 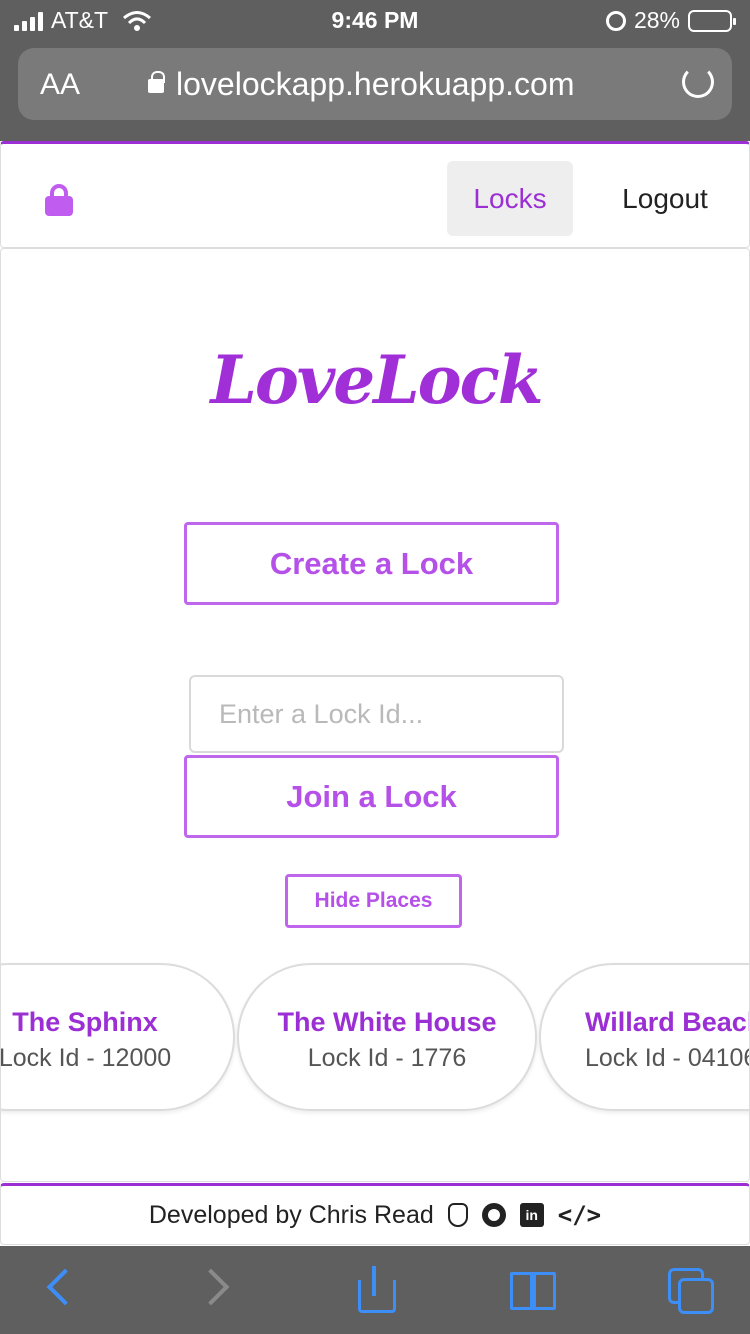 What do you see at coordinates (493, 1215) in the screenshot?
I see `github-icon` at bounding box center [493, 1215].